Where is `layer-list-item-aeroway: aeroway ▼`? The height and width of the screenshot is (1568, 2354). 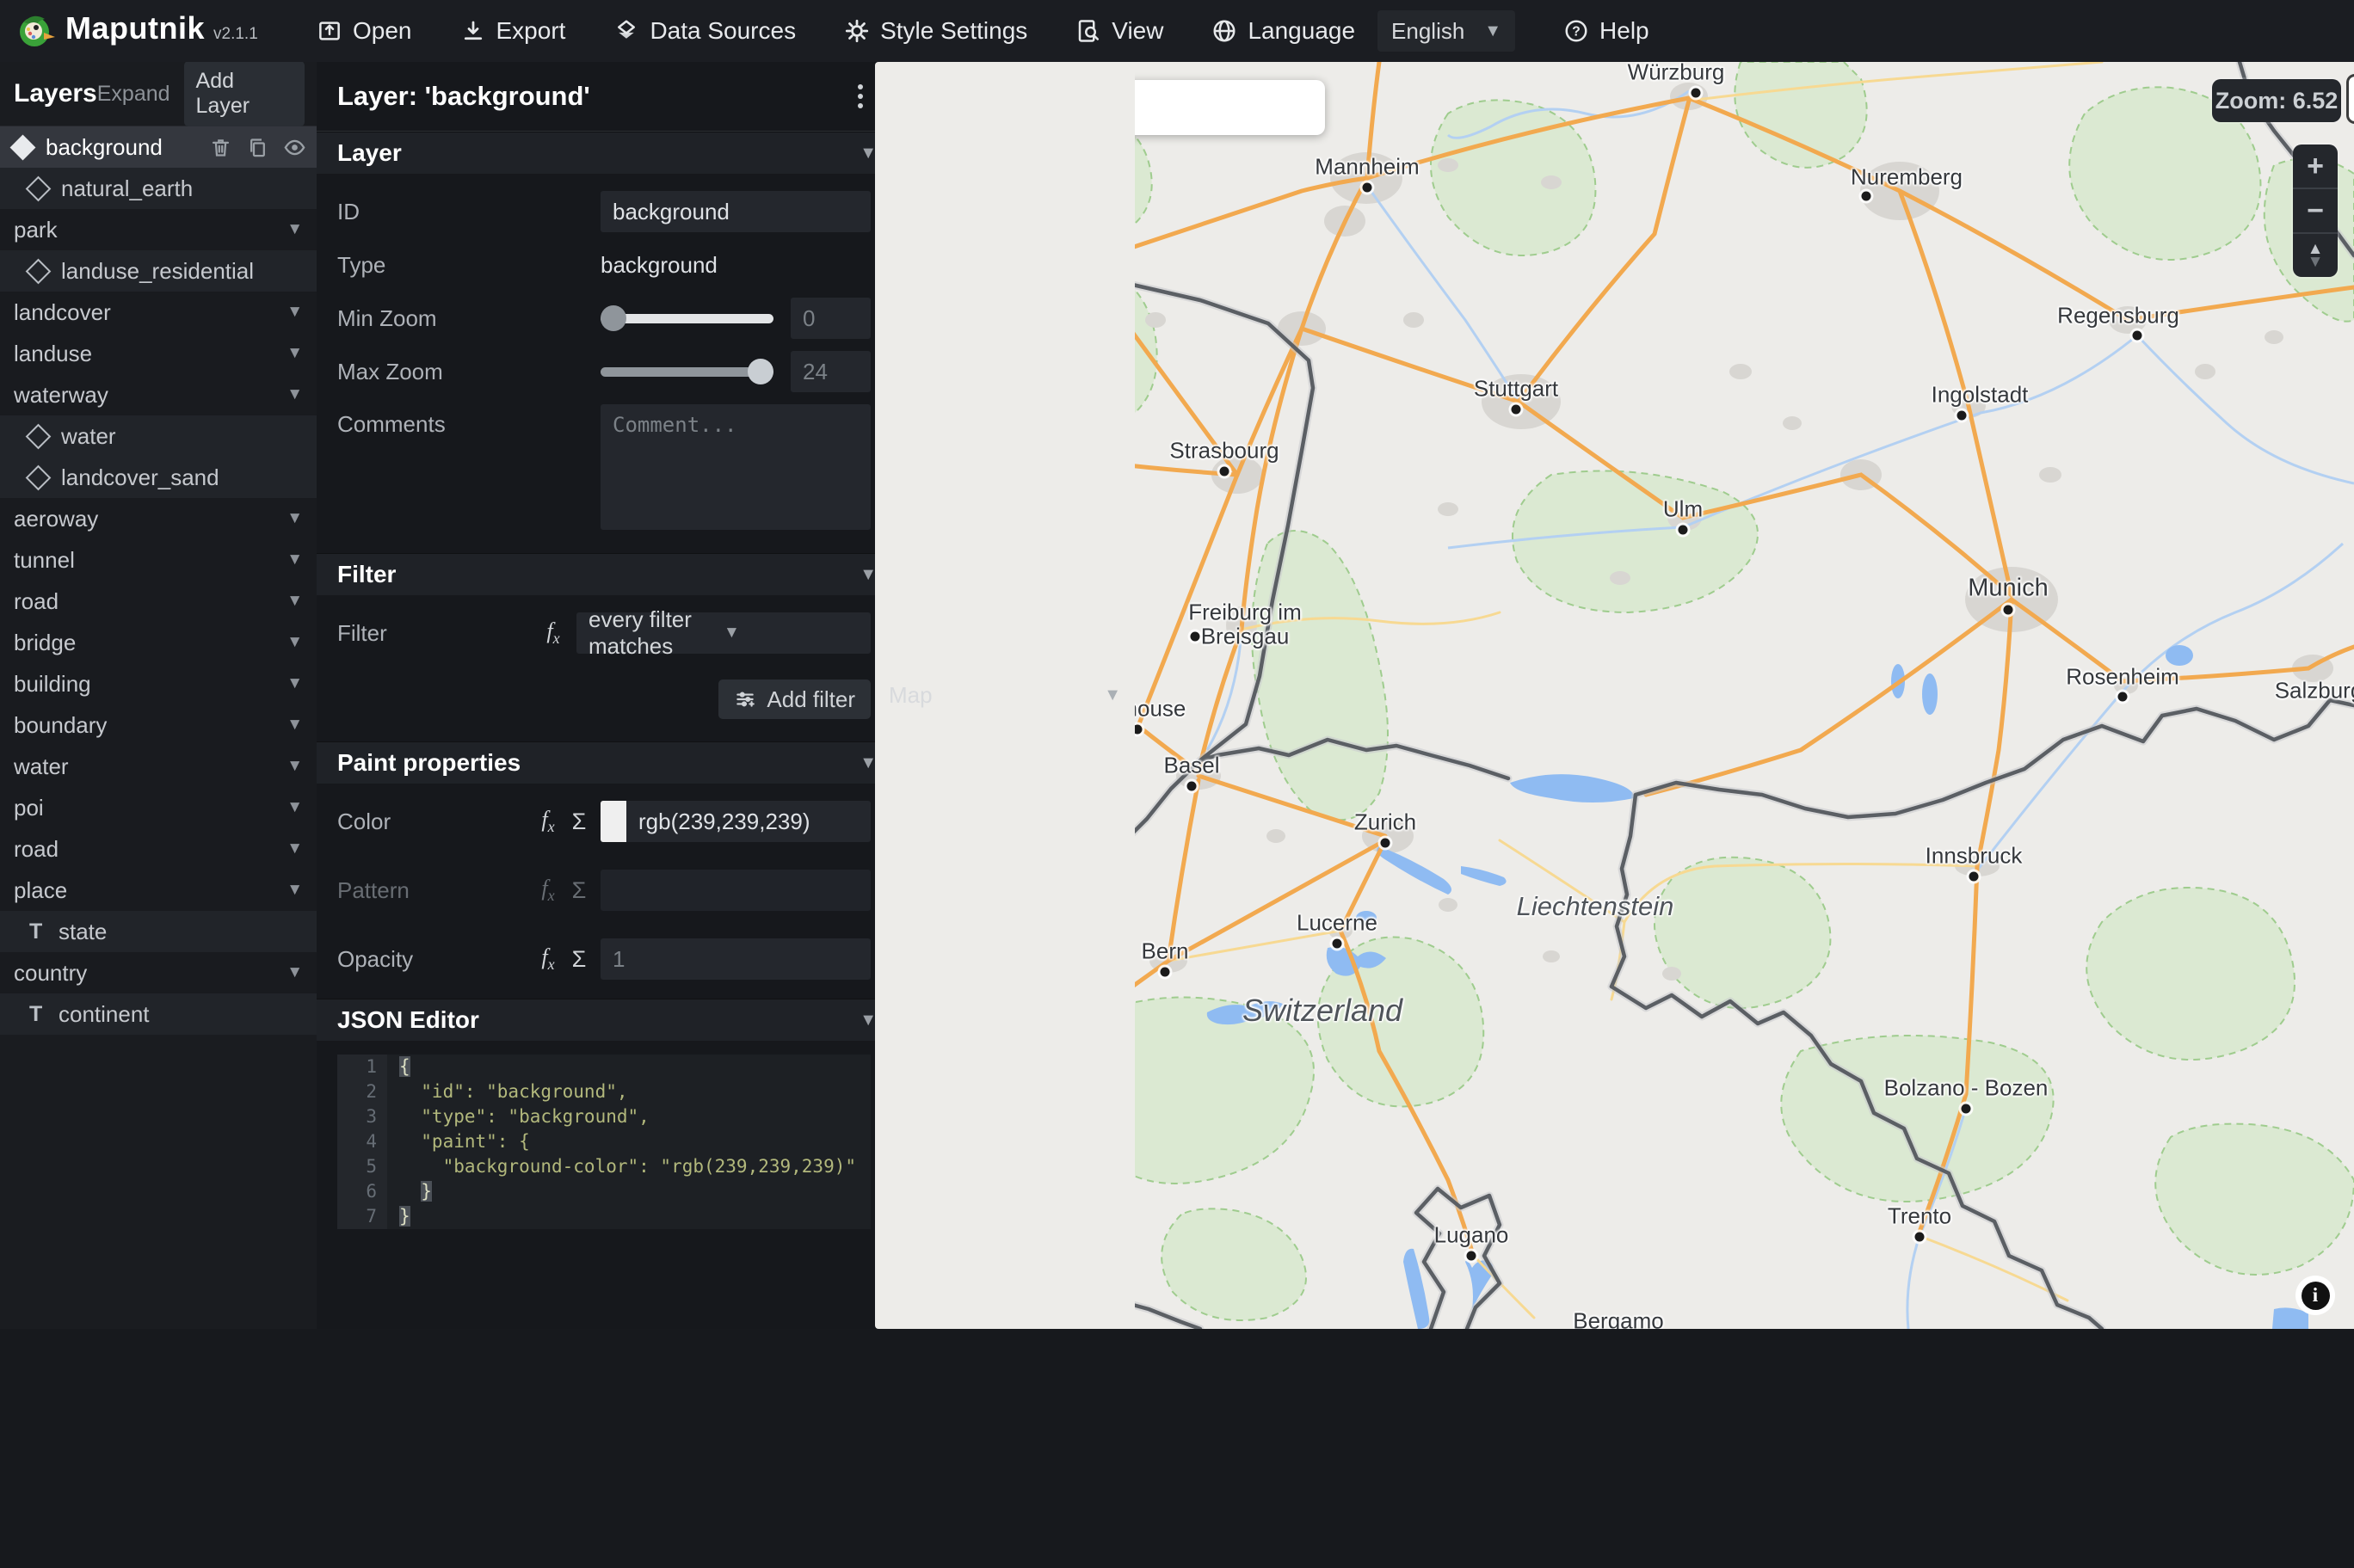 layer-list-item-aeroway: aeroway ▼ is located at coordinates (158, 518).